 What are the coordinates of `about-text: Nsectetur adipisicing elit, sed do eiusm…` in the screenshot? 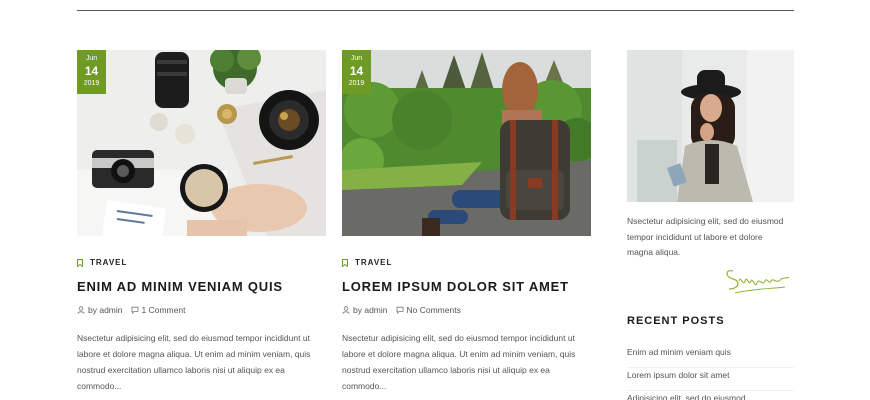 It's located at (710, 237).